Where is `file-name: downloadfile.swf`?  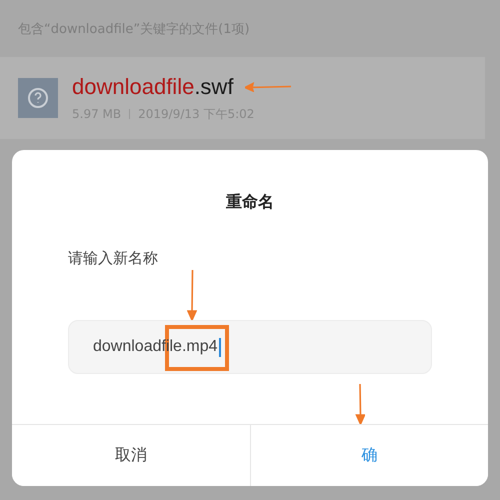 file-name: downloadfile.swf is located at coordinates (153, 87).